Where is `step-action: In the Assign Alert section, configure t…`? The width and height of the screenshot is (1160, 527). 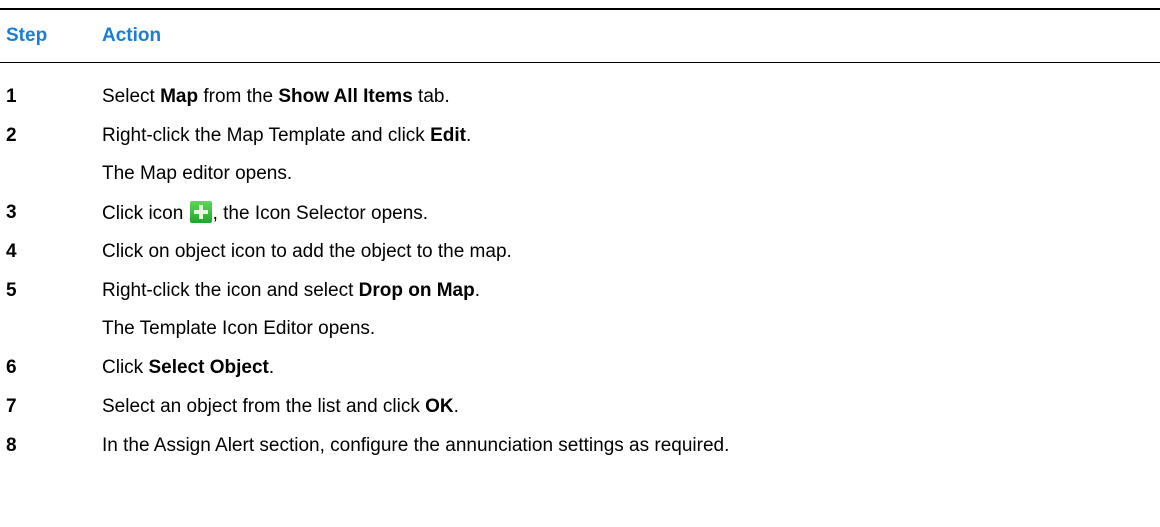
step-action: In the Assign Alert section, configure t… is located at coordinates (416, 445).